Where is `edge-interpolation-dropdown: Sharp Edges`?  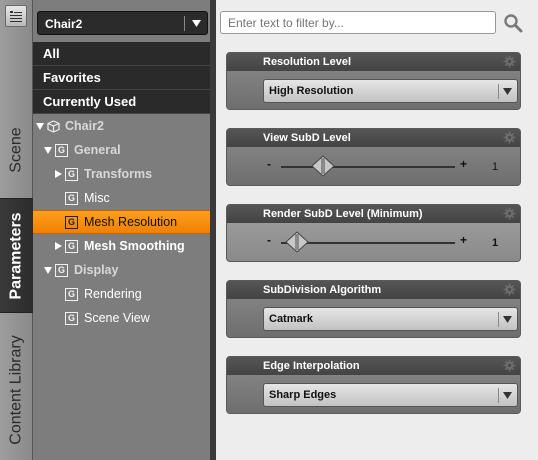 edge-interpolation-dropdown: Sharp Edges is located at coordinates (390, 395).